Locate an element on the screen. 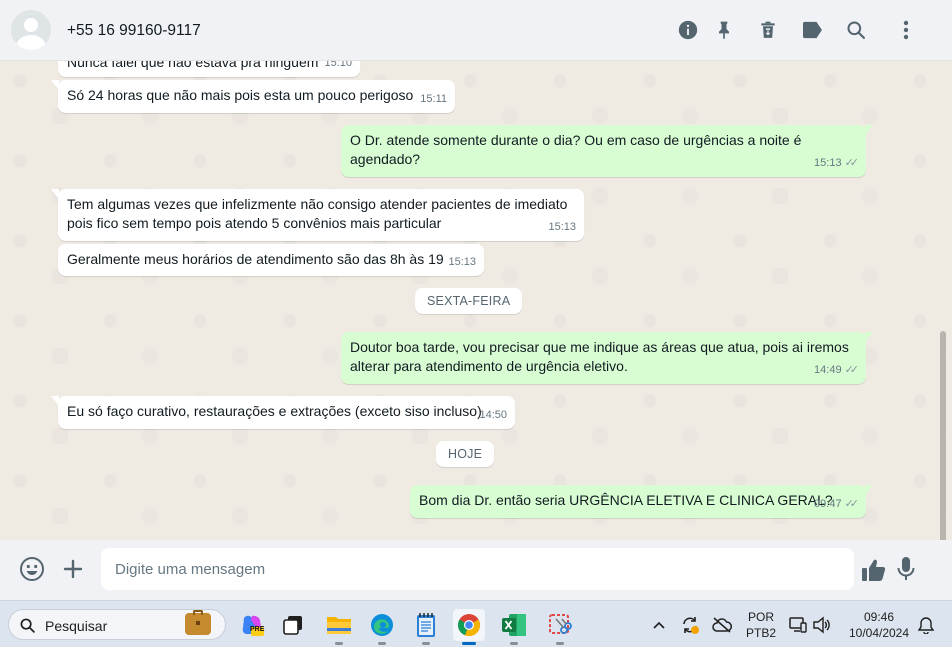 The image size is (952, 647). taskbar-excel-icon is located at coordinates (514, 627).